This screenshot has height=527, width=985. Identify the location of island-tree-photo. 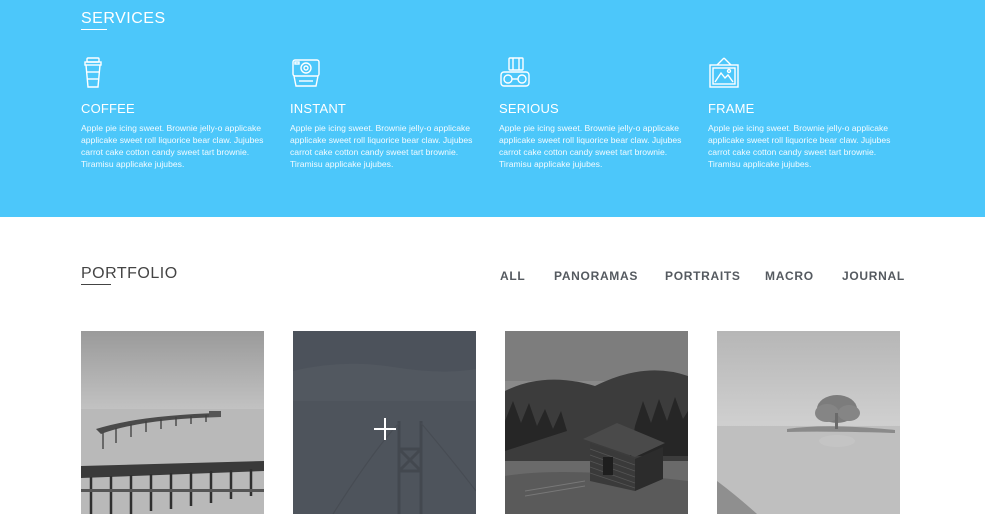
(808, 422).